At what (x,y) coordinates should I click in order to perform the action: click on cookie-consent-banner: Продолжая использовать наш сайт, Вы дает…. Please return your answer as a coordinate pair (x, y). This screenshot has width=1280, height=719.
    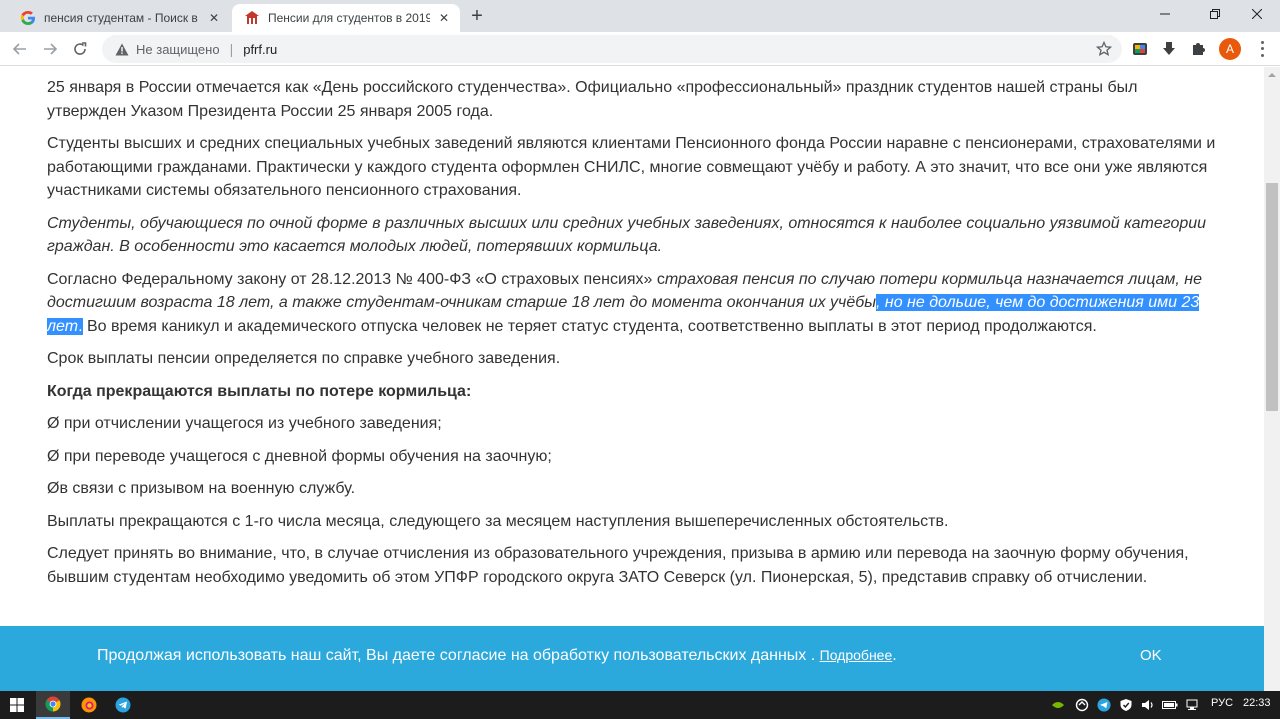
    Looking at the image, I should click on (632, 658).